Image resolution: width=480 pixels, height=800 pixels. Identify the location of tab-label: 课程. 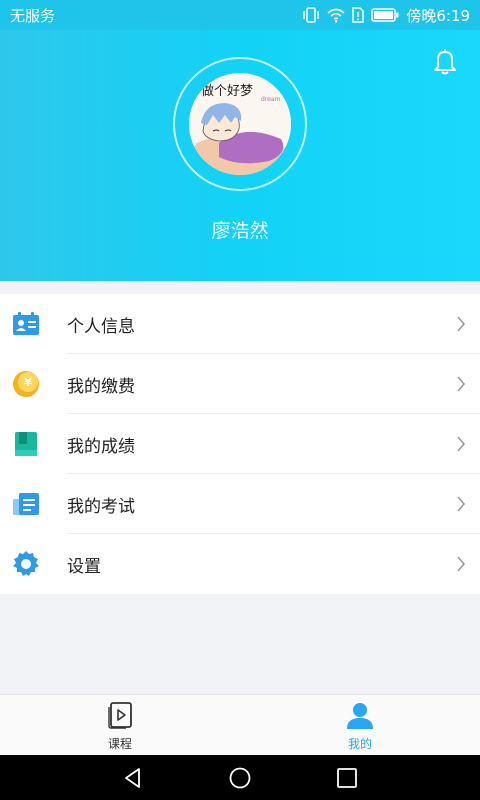
(119, 744).